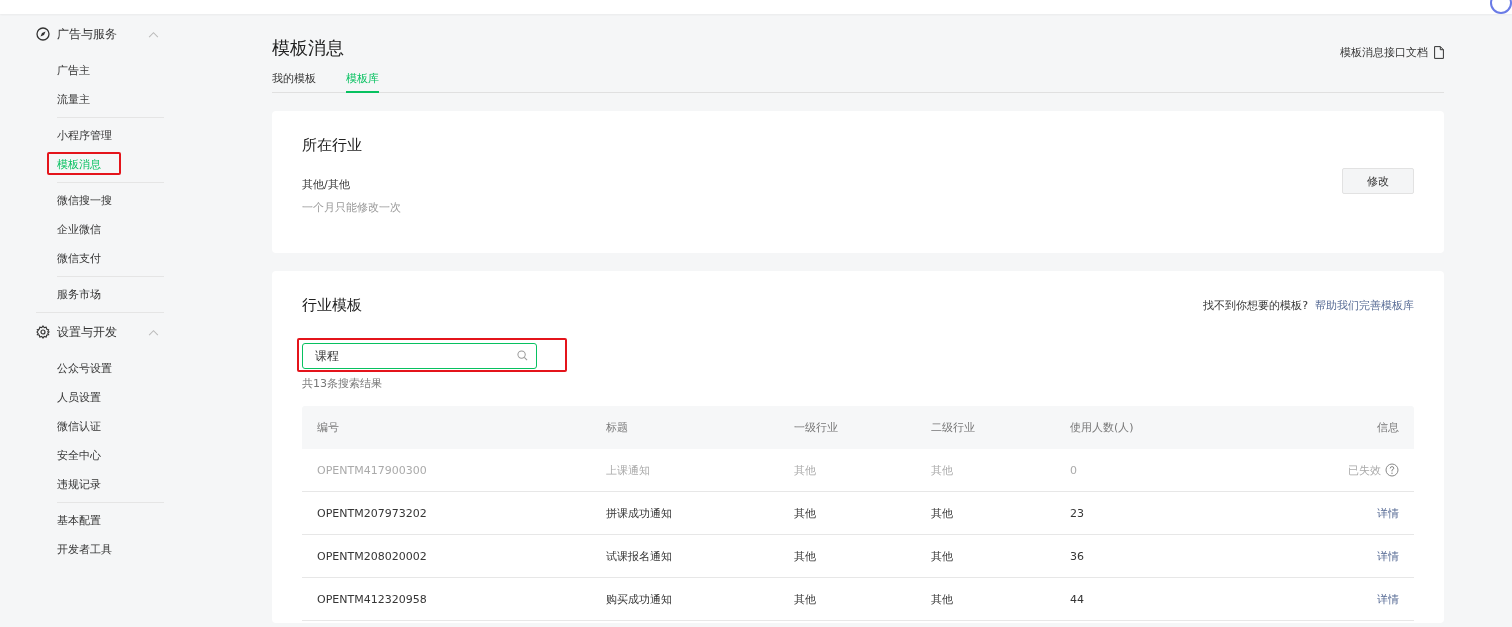 Image resolution: width=1512 pixels, height=627 pixels. Describe the element at coordinates (1255, 305) in the screenshot. I see `hint-text: 找不到你想要的模板?` at that location.